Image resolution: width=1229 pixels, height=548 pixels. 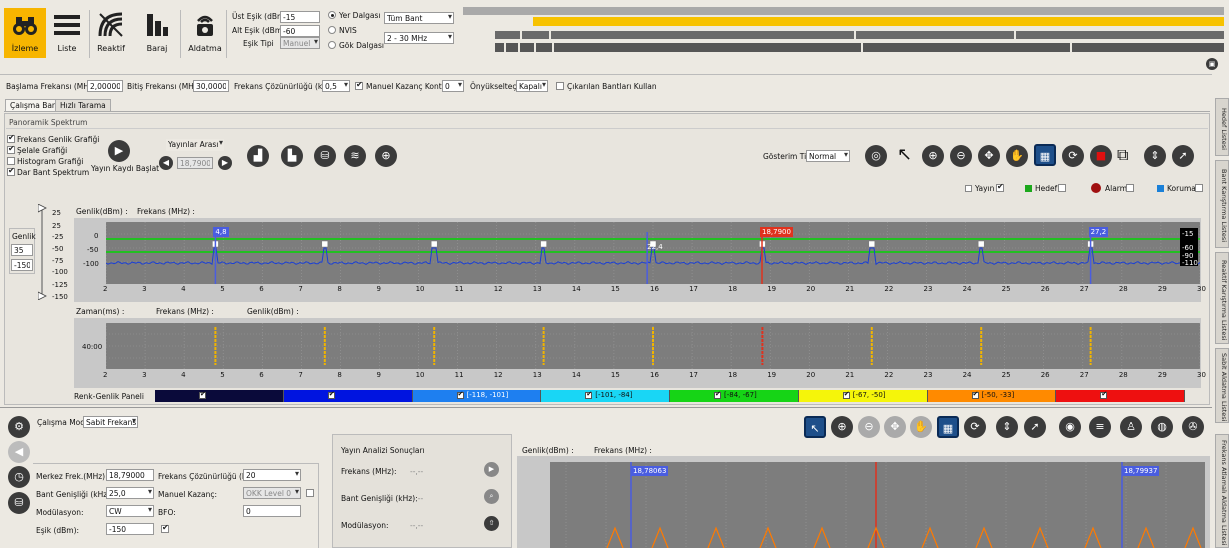 What do you see at coordinates (933, 156) in the screenshot?
I see `zoom-in-button: ⊕` at bounding box center [933, 156].